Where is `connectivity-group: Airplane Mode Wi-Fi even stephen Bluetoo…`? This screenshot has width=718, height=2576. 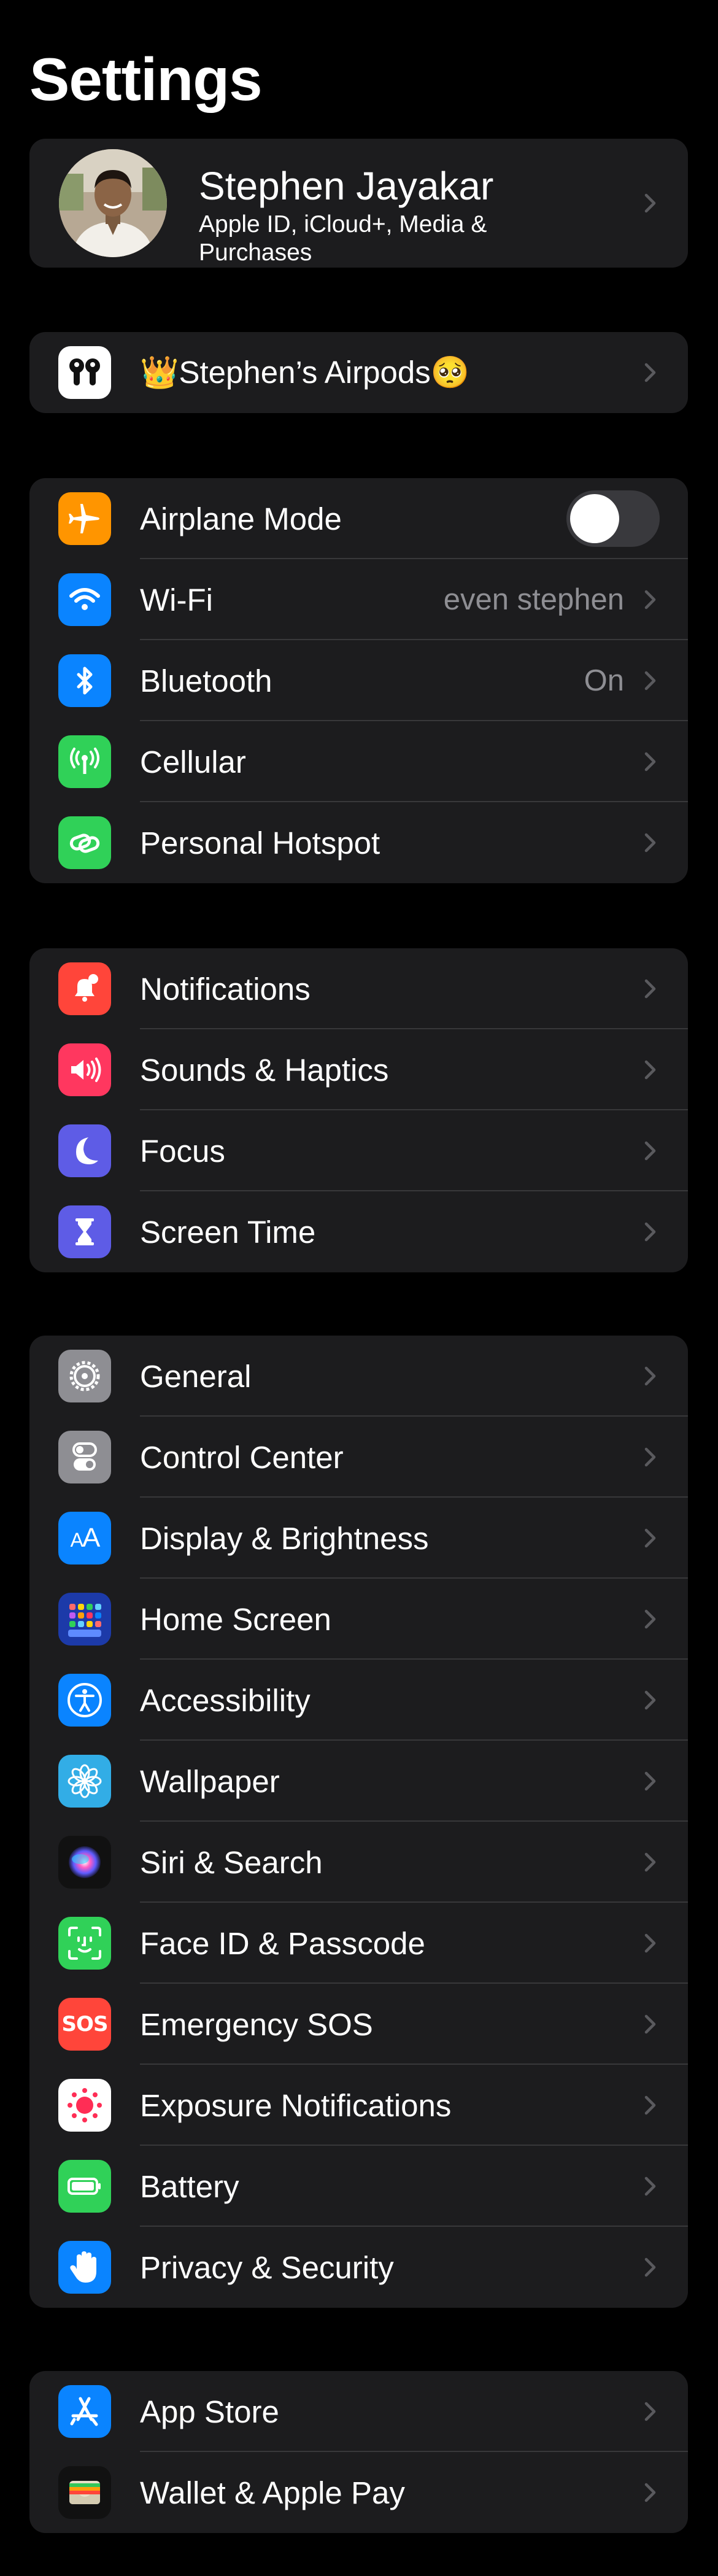 connectivity-group: Airplane Mode Wi-Fi even stephen Bluetoo… is located at coordinates (359, 680).